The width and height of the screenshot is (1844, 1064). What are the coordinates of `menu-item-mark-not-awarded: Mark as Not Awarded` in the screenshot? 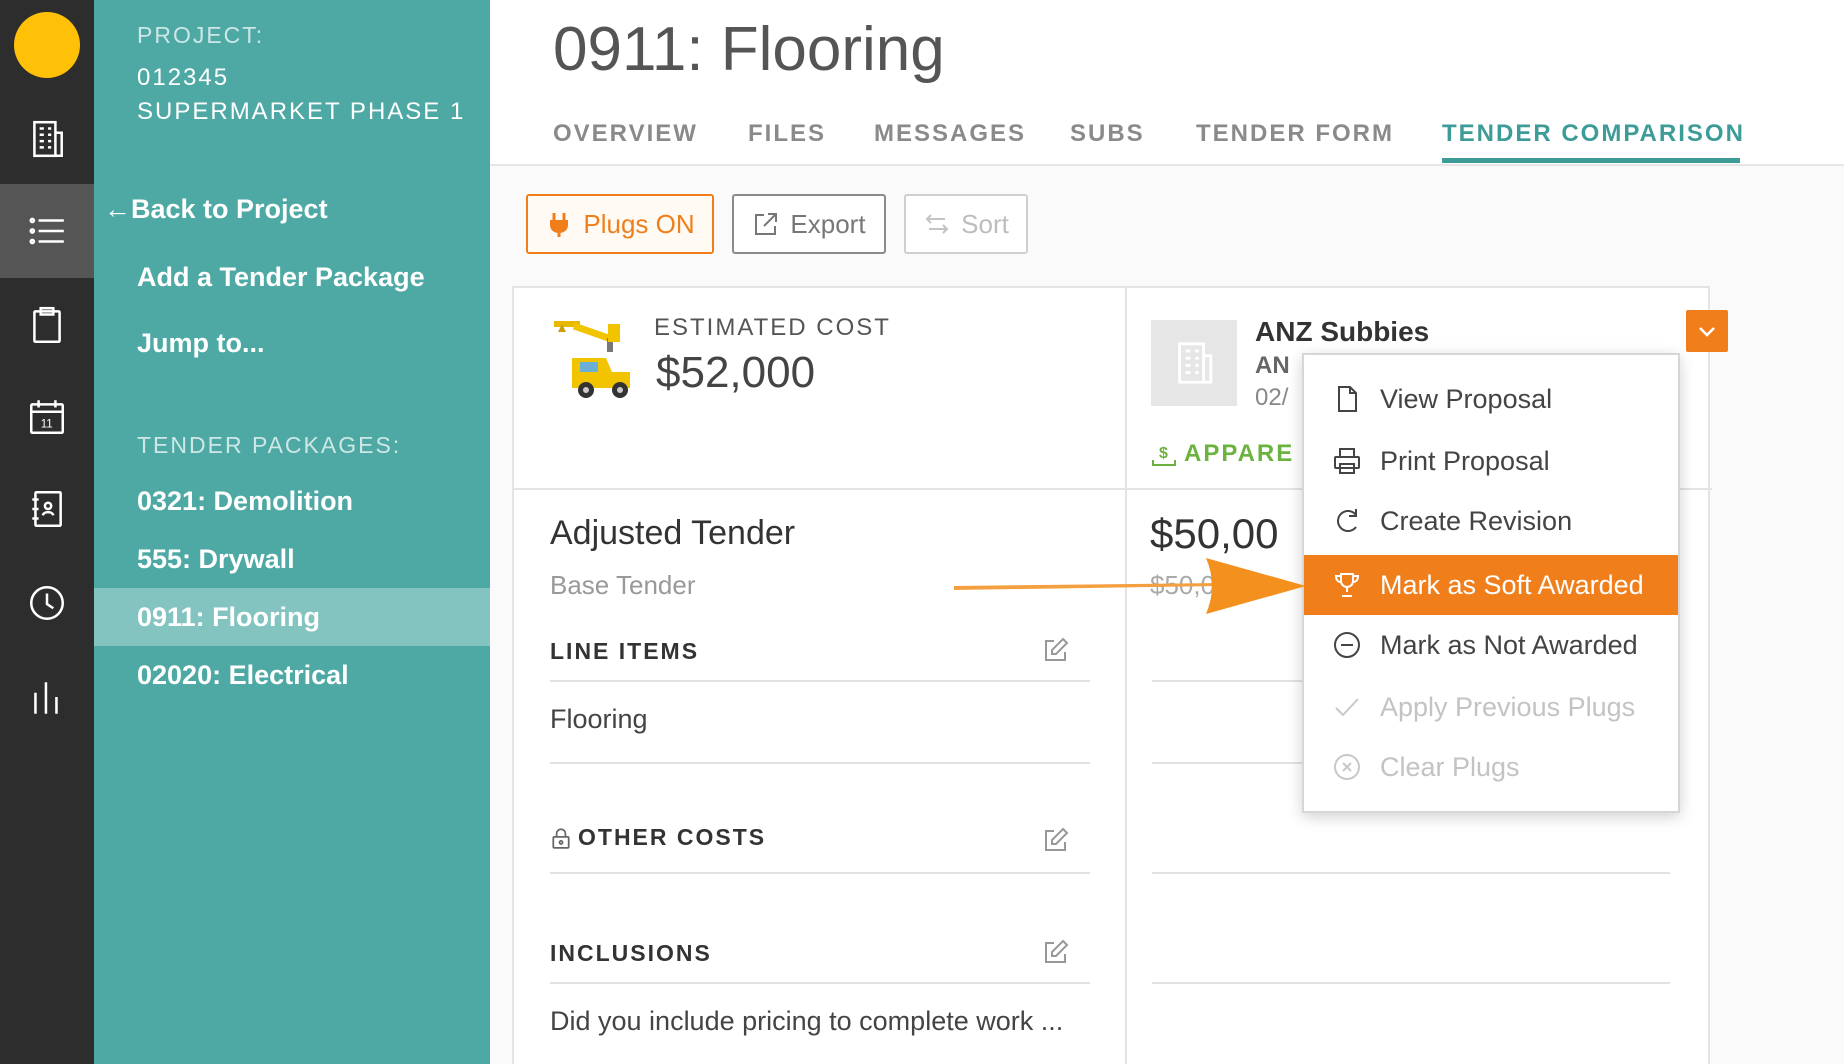 It's located at (1491, 645).